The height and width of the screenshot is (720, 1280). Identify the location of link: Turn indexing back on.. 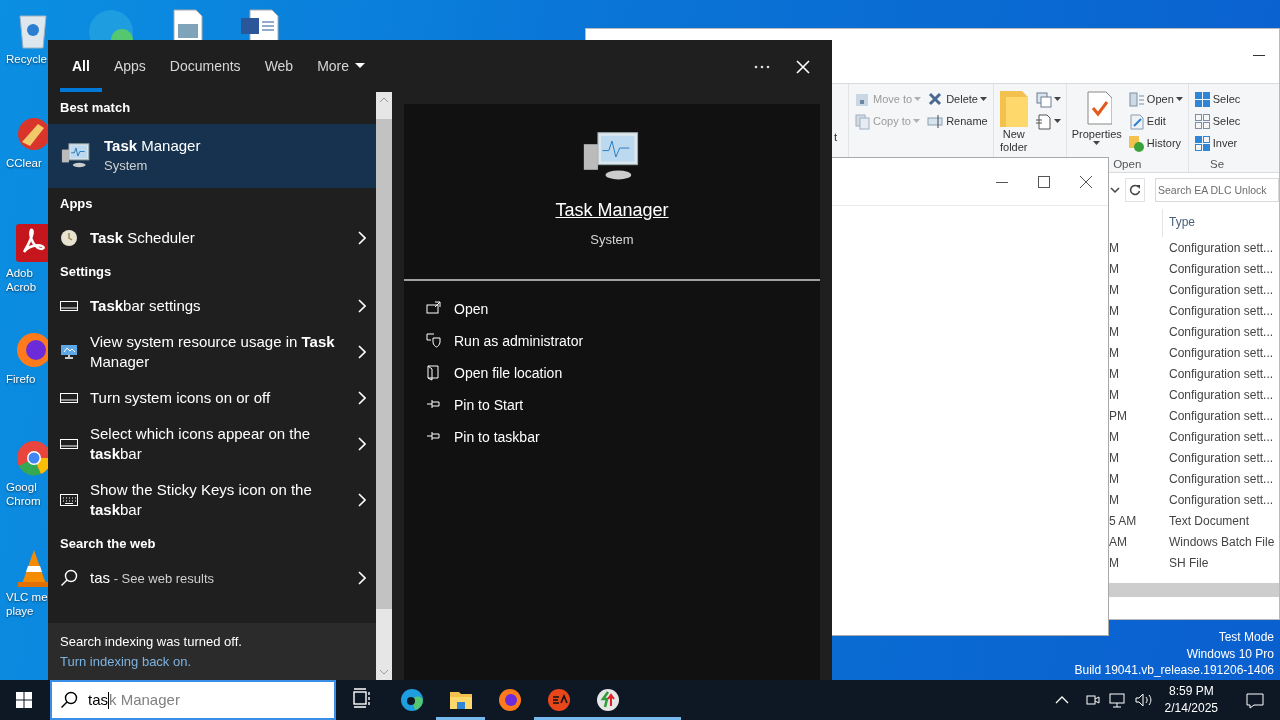
(126, 661).